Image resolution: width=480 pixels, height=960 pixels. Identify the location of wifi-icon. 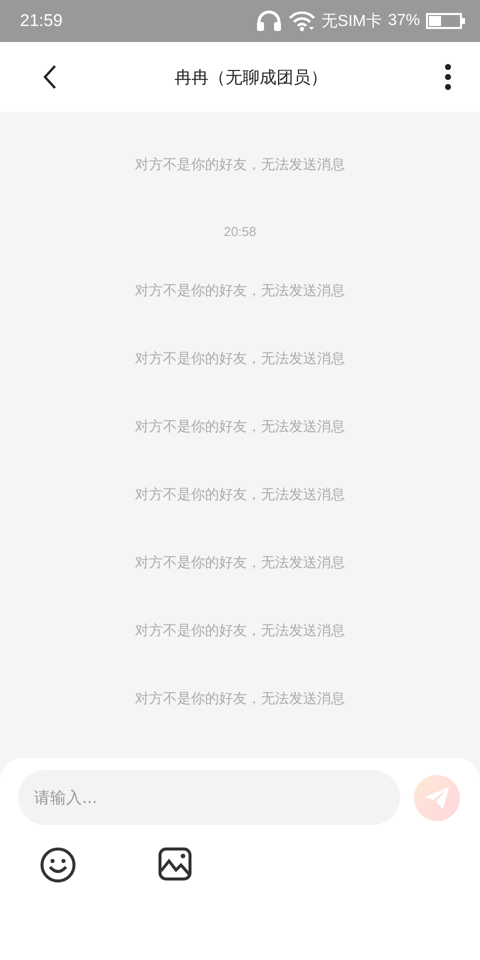
(302, 21).